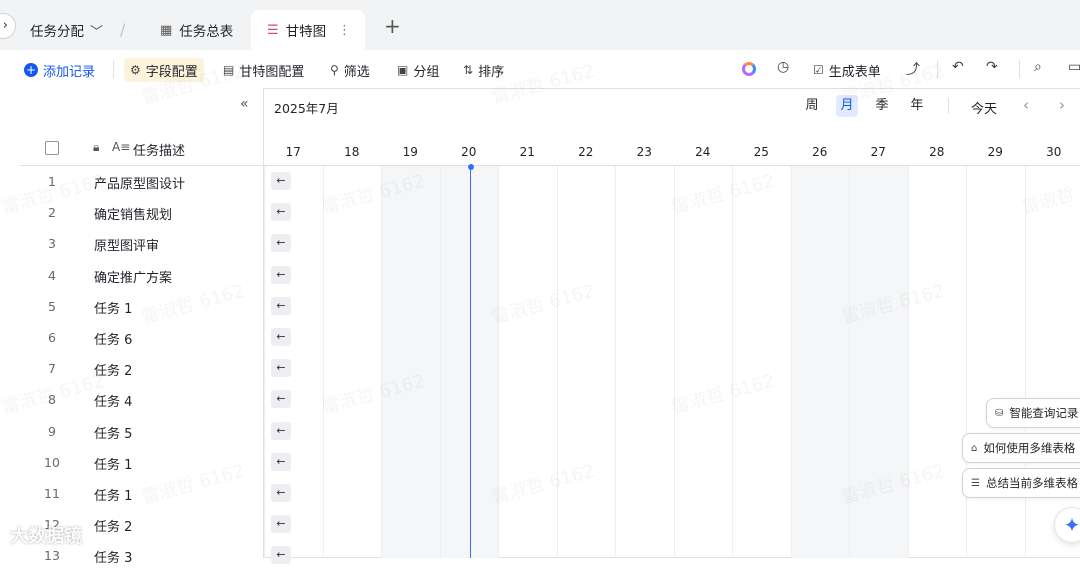 The width and height of the screenshot is (1080, 571). What do you see at coordinates (133, 276) in the screenshot?
I see `task-description: 确定推广方案` at bounding box center [133, 276].